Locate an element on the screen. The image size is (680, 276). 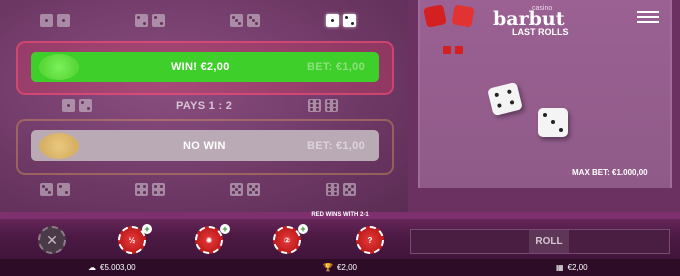
win-display: 🏆 €2,00 is located at coordinates (340, 267).